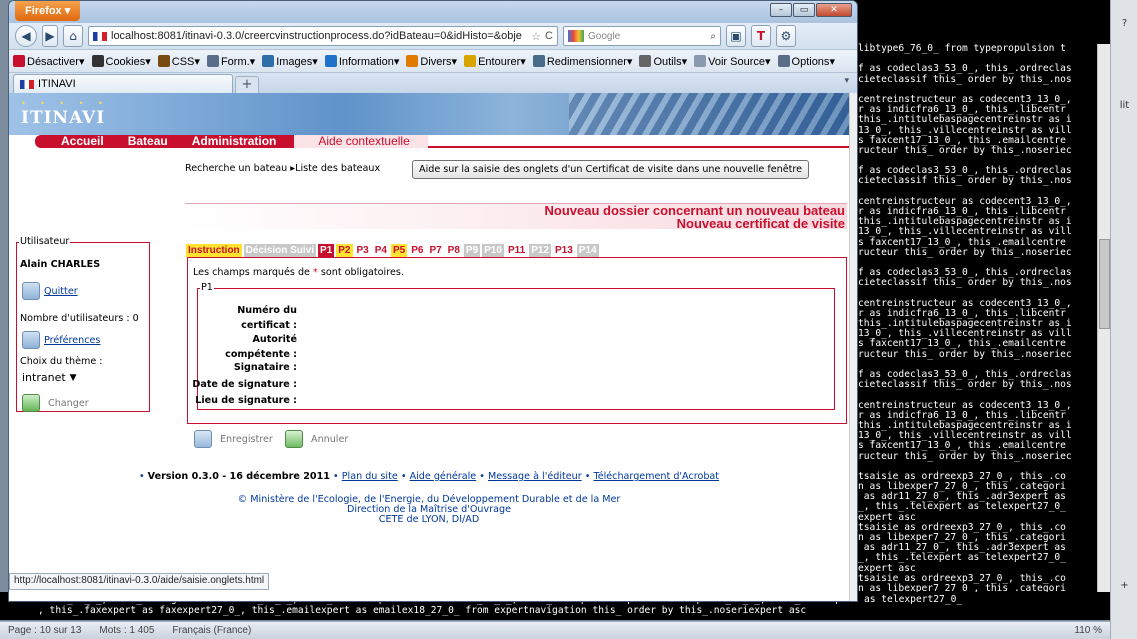 The width and height of the screenshot is (1137, 639). What do you see at coordinates (234, 141) in the screenshot?
I see `nav-administration: Administration` at bounding box center [234, 141].